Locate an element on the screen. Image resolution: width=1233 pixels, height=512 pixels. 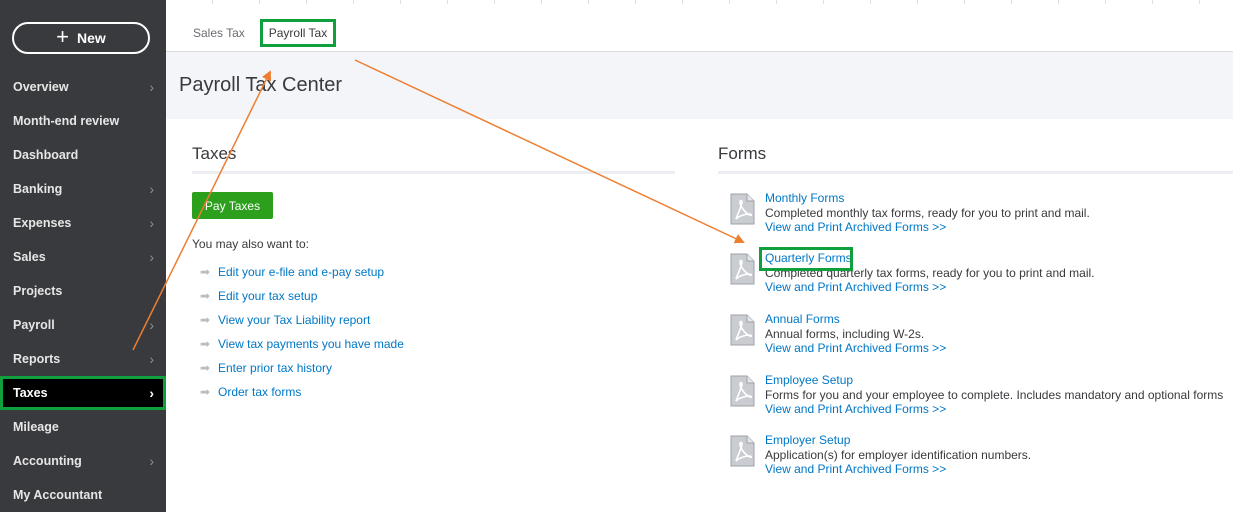
sidebar-item-label: Banking is located at coordinates (38, 189).